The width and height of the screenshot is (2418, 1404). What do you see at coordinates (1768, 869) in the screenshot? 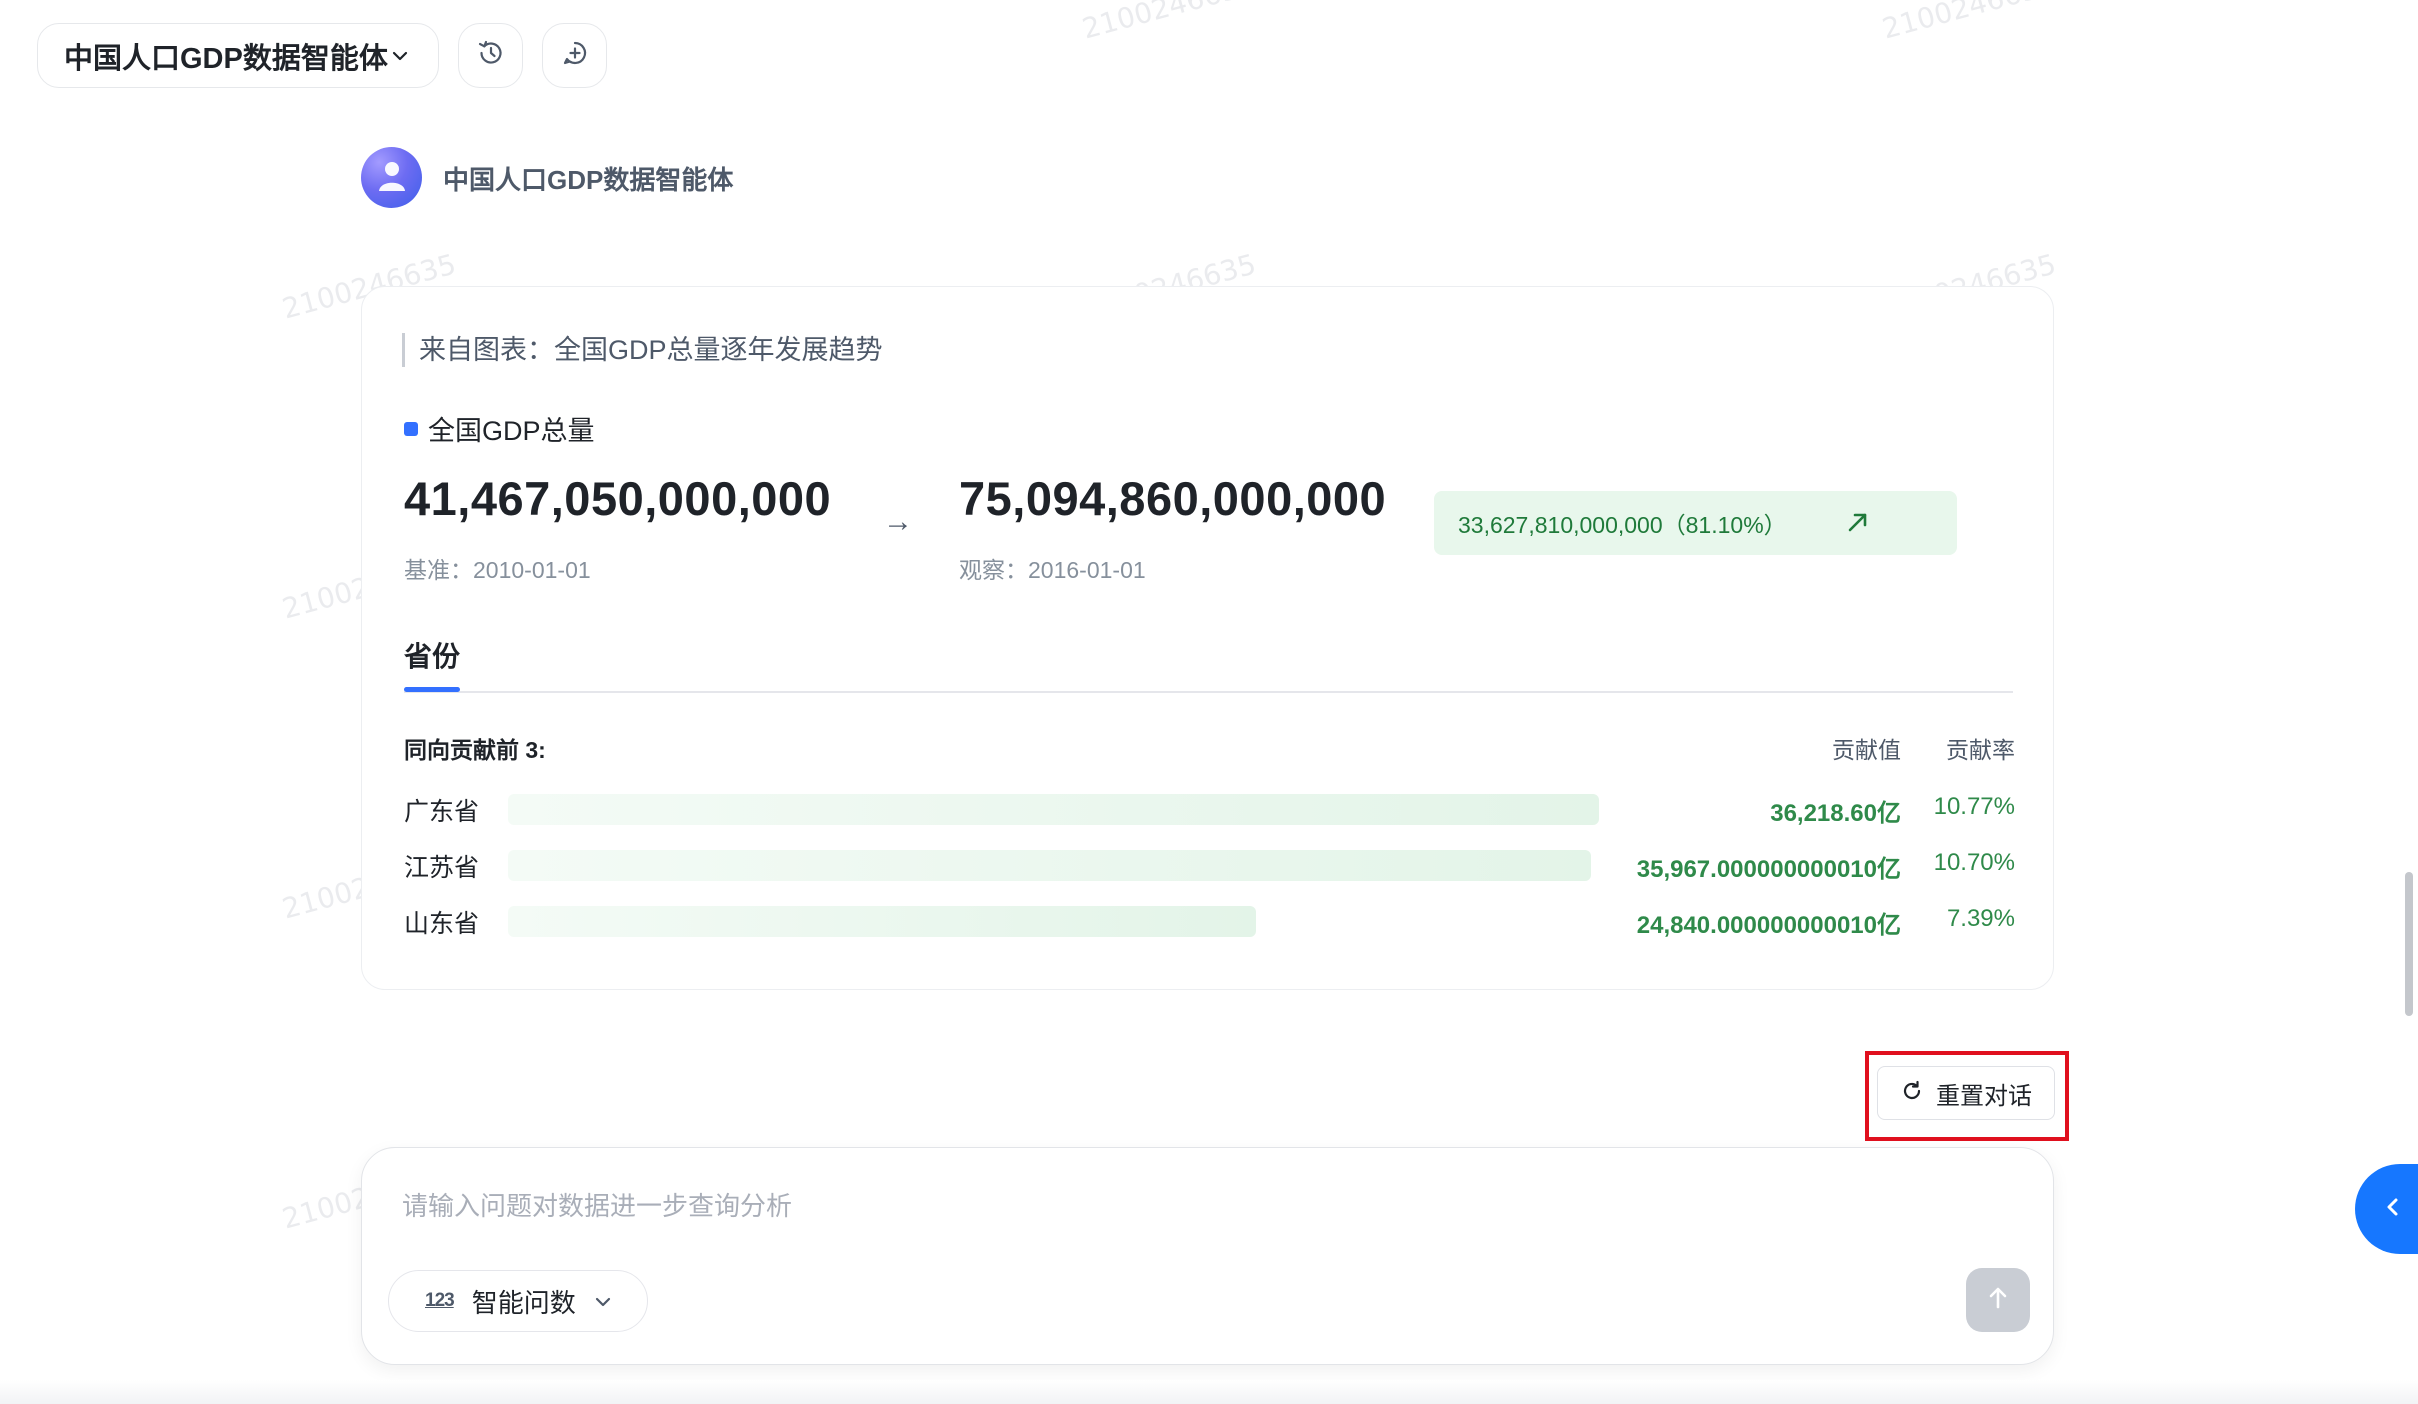
I see `contribution-value: 35,967.000000000010亿` at bounding box center [1768, 869].